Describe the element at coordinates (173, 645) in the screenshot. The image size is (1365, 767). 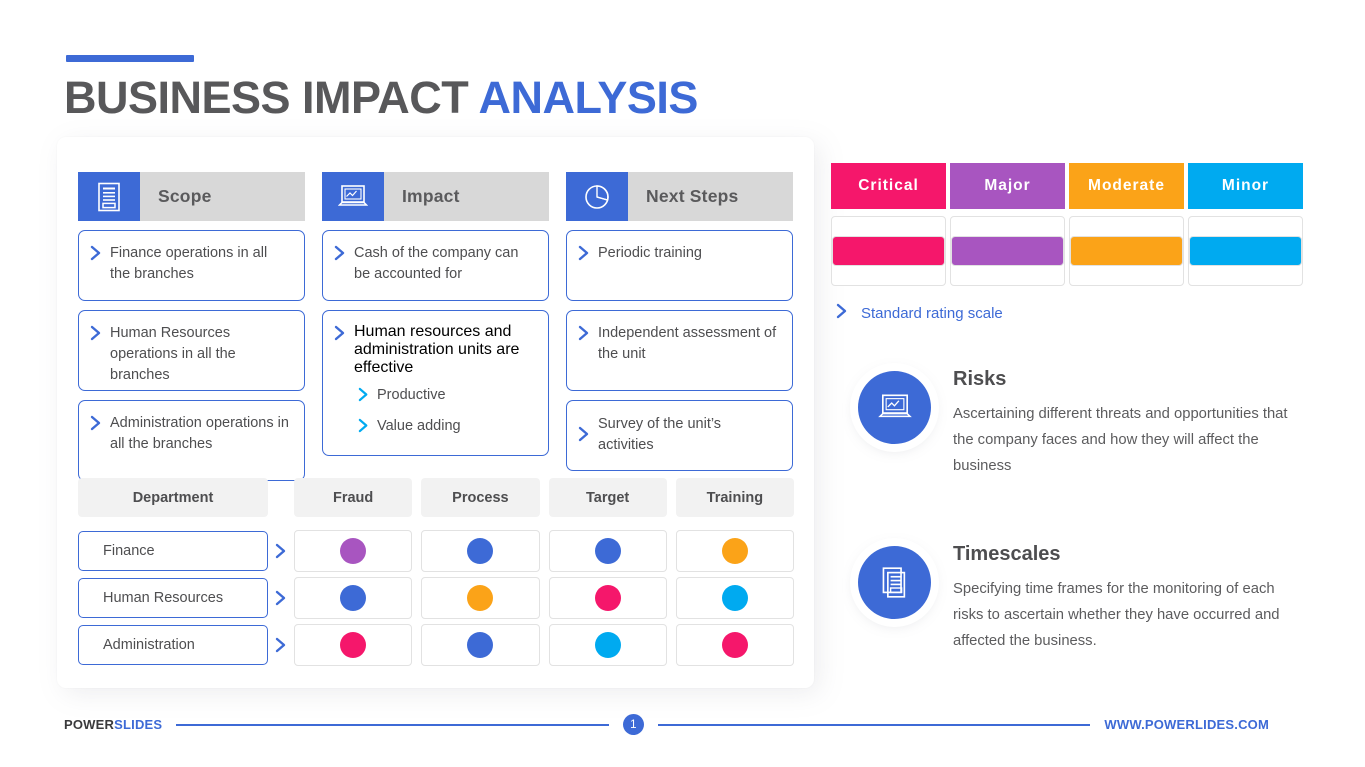
I see `department-cell: Administration` at that location.